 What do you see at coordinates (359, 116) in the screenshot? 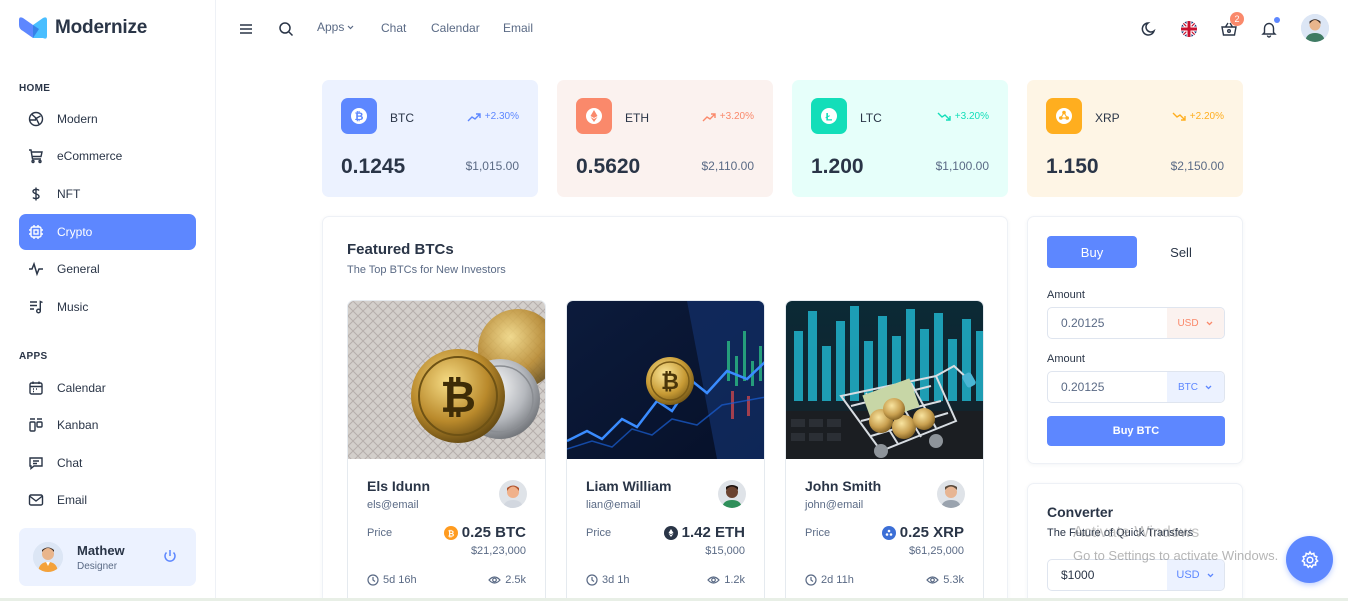
I see `btc-icon: ₿` at bounding box center [359, 116].